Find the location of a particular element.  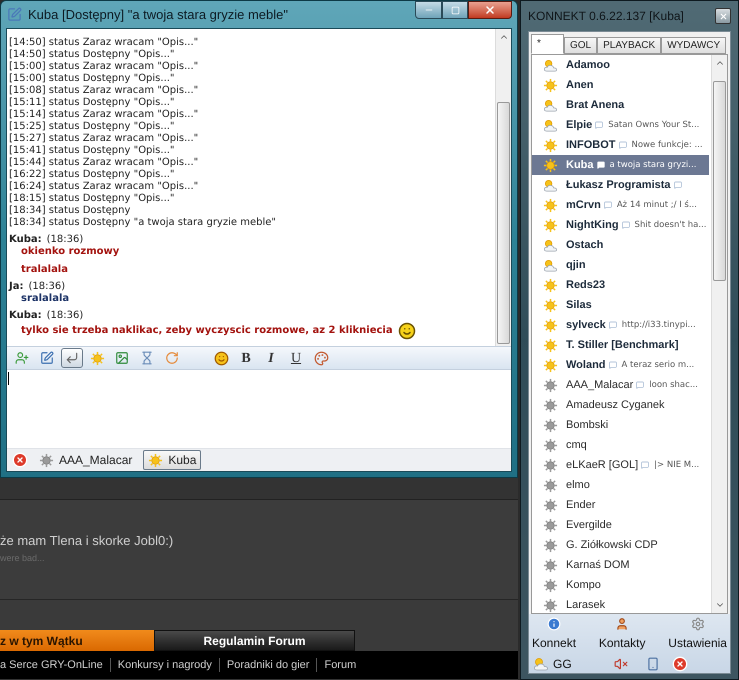

message-text: tralalala is located at coordinates (44, 270).